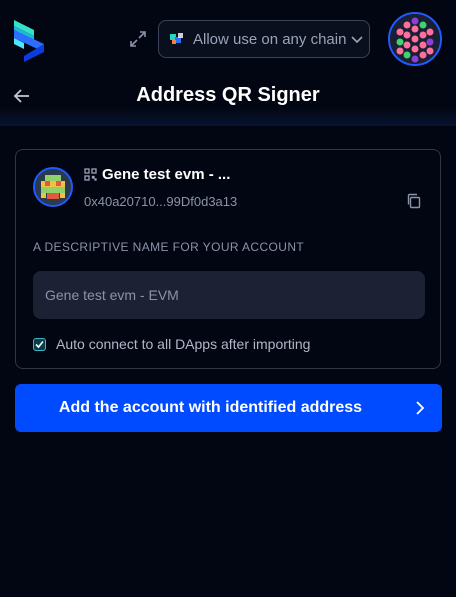 The width and height of the screenshot is (456, 597). What do you see at coordinates (228, 95) in the screenshot?
I see `page-title: Address QR Signer` at bounding box center [228, 95].